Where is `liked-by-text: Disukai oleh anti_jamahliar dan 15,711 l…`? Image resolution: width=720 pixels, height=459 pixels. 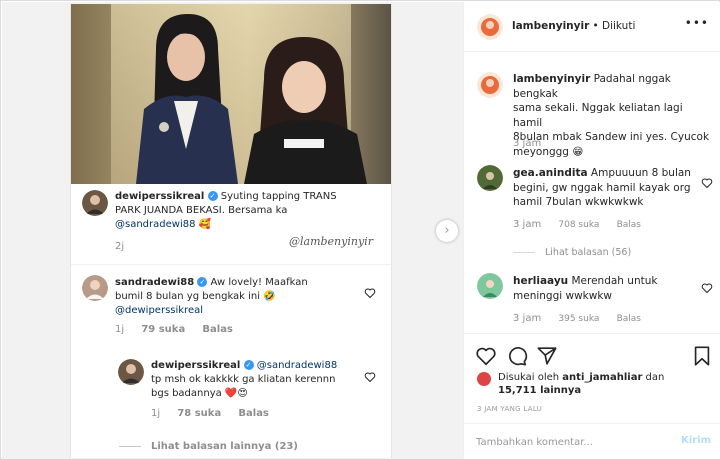 liked-by-text: Disukai oleh anti_jamahliar dan 15,711 l… is located at coordinates (581, 384).